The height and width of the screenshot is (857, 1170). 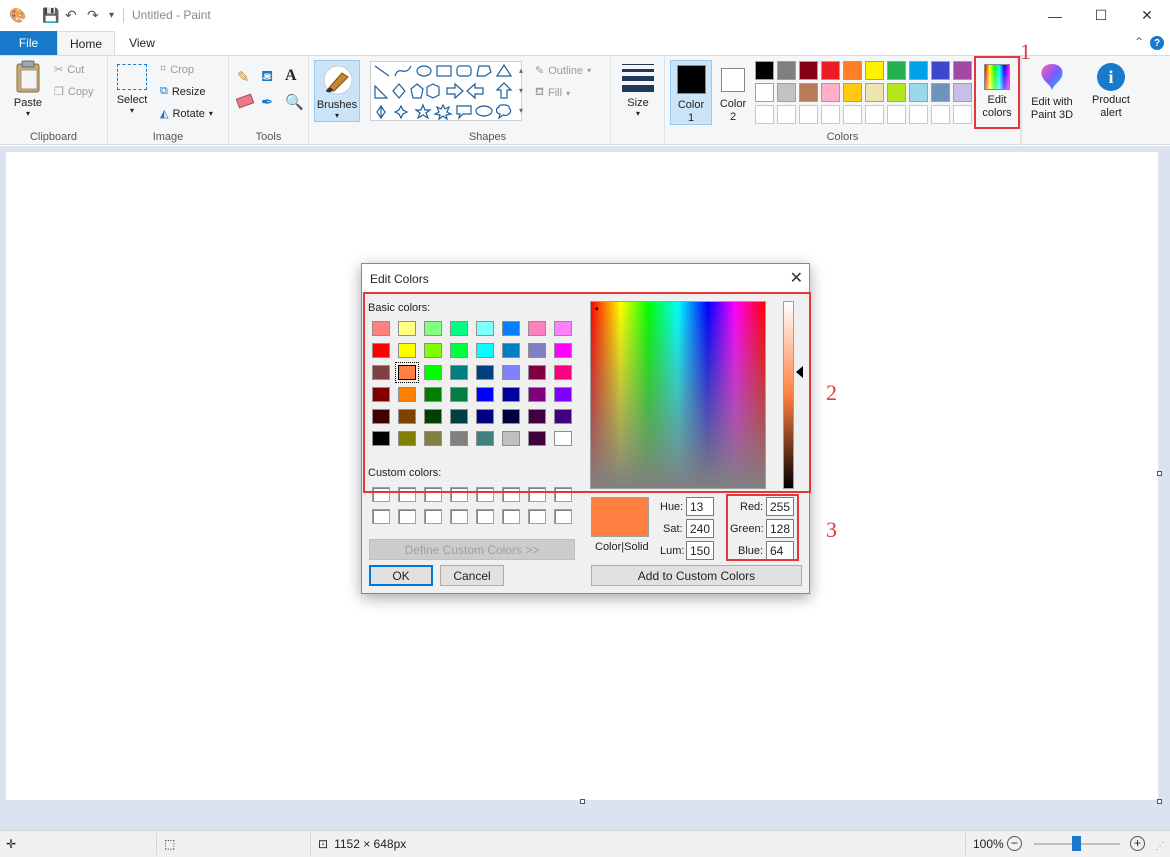 What do you see at coordinates (796, 278) in the screenshot?
I see `dialog-close-button: ✕` at bounding box center [796, 278].